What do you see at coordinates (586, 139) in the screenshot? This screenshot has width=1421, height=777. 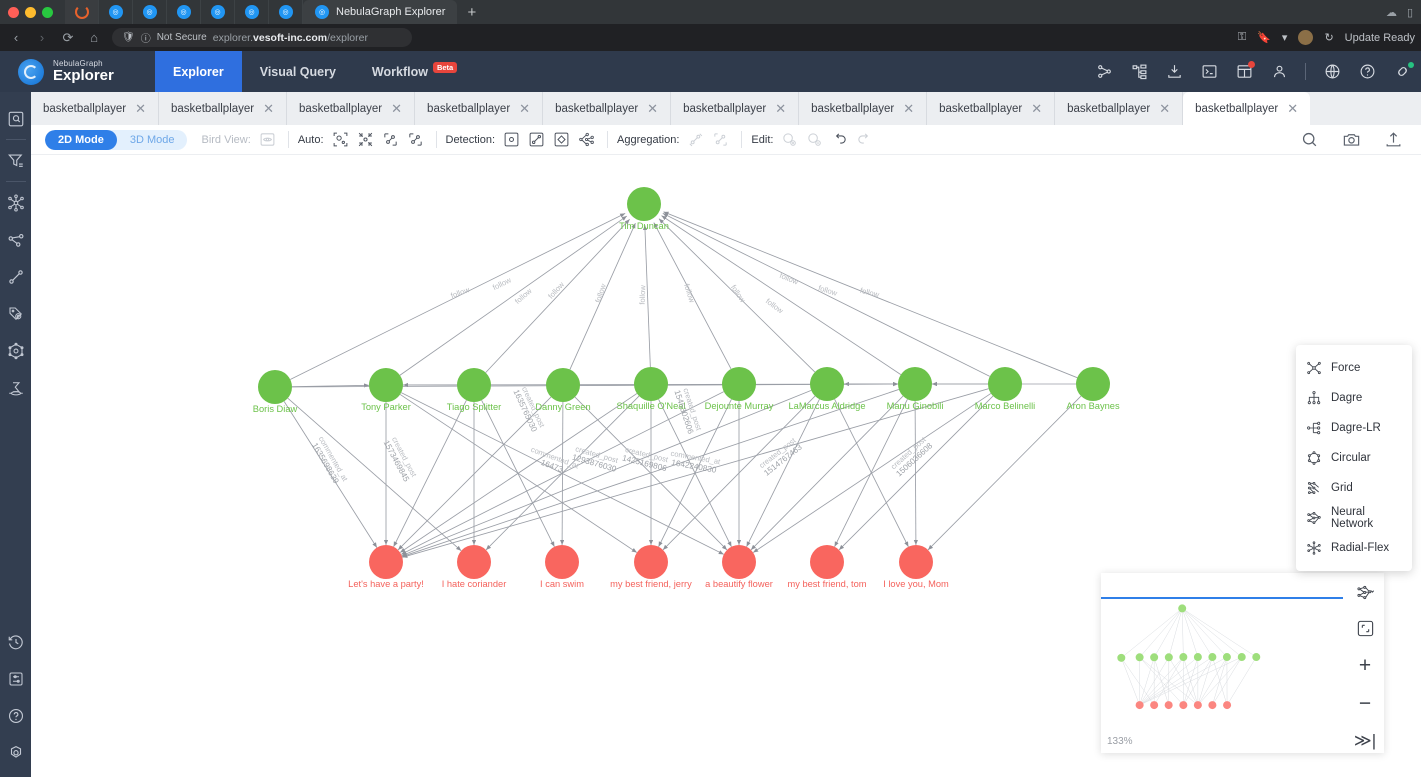 I see `cluster-detect-icon` at bounding box center [586, 139].